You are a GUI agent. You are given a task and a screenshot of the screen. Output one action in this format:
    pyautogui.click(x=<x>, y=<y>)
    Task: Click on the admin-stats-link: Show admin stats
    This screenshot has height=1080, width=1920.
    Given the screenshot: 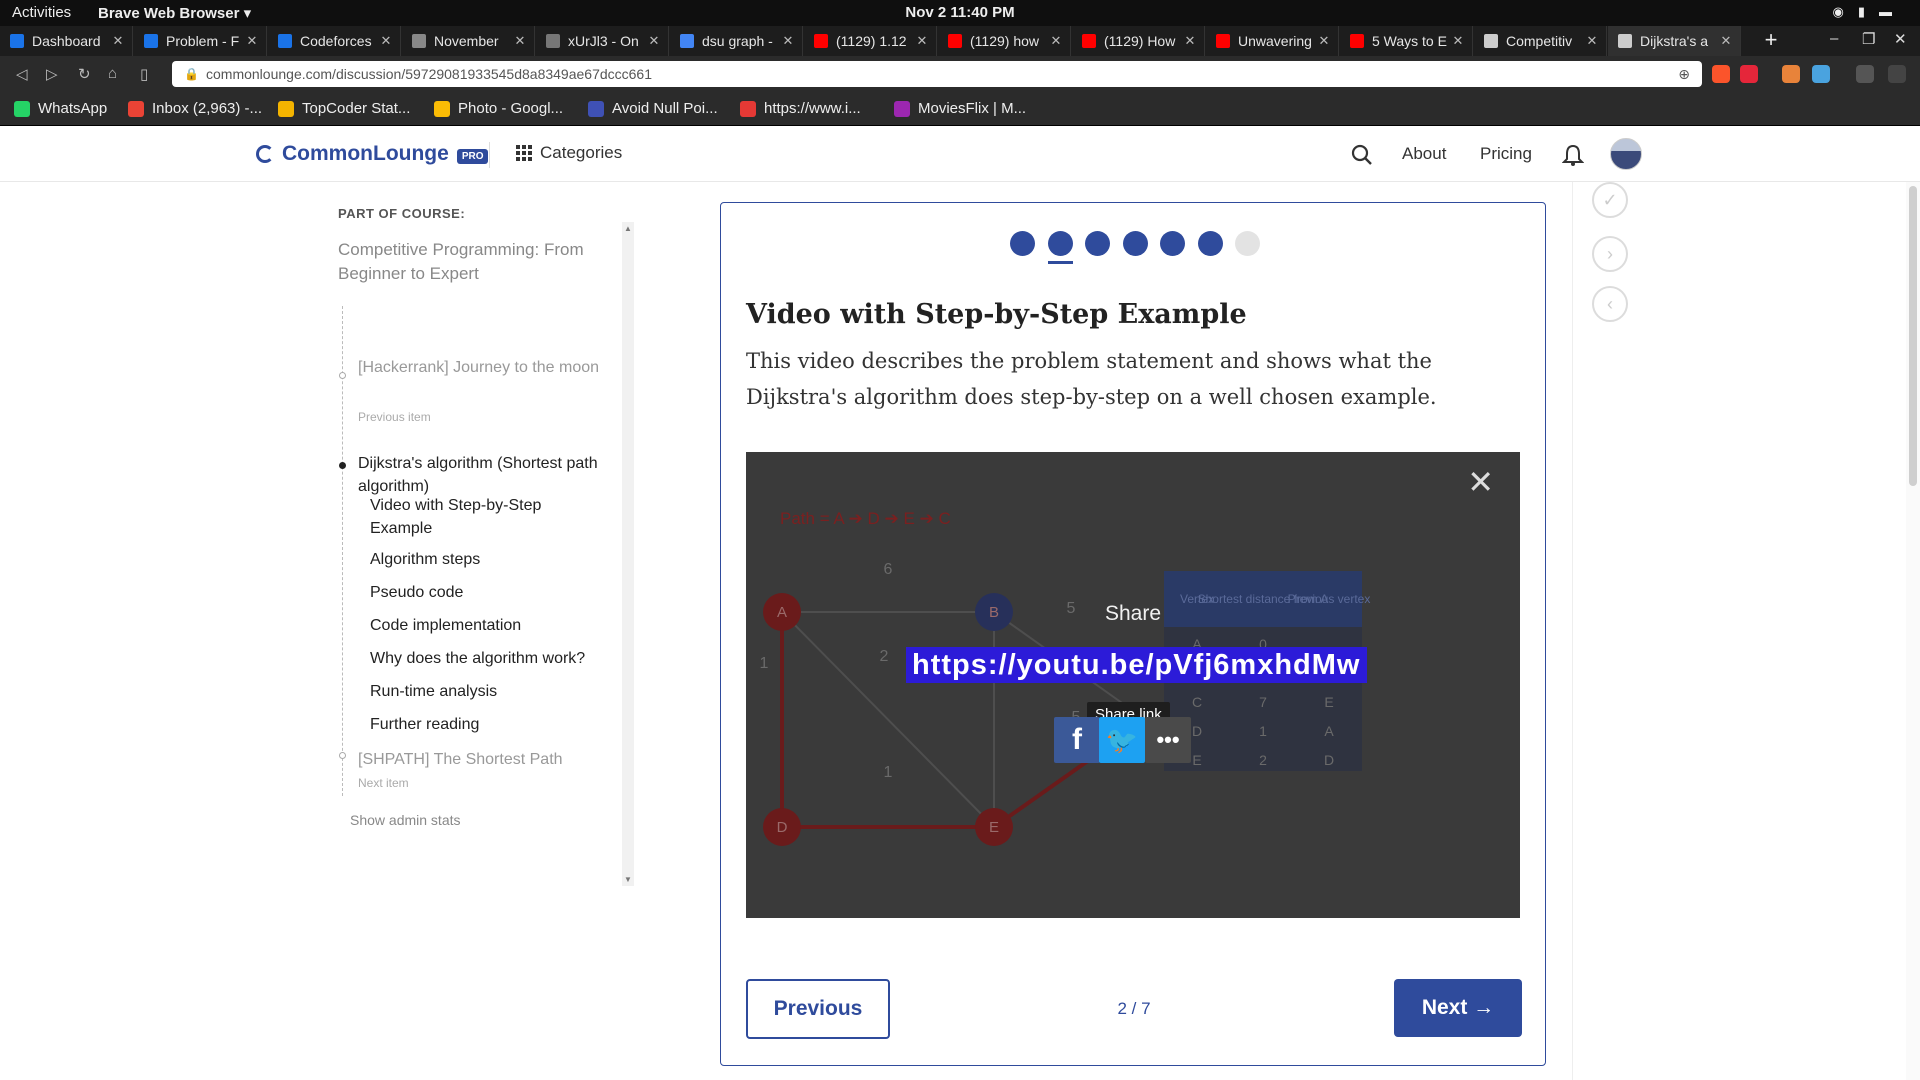 What is the action you would take?
    pyautogui.click(x=405, y=820)
    